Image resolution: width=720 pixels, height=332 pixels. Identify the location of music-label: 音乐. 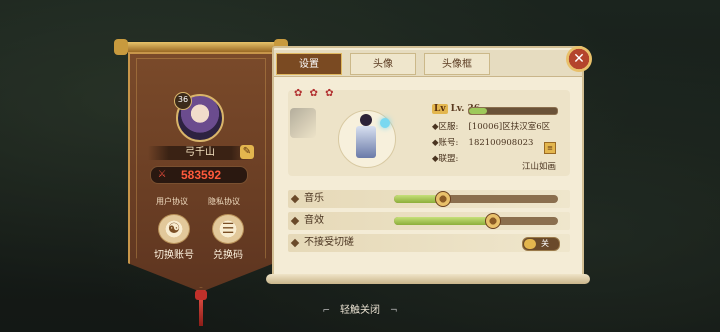
(314, 198).